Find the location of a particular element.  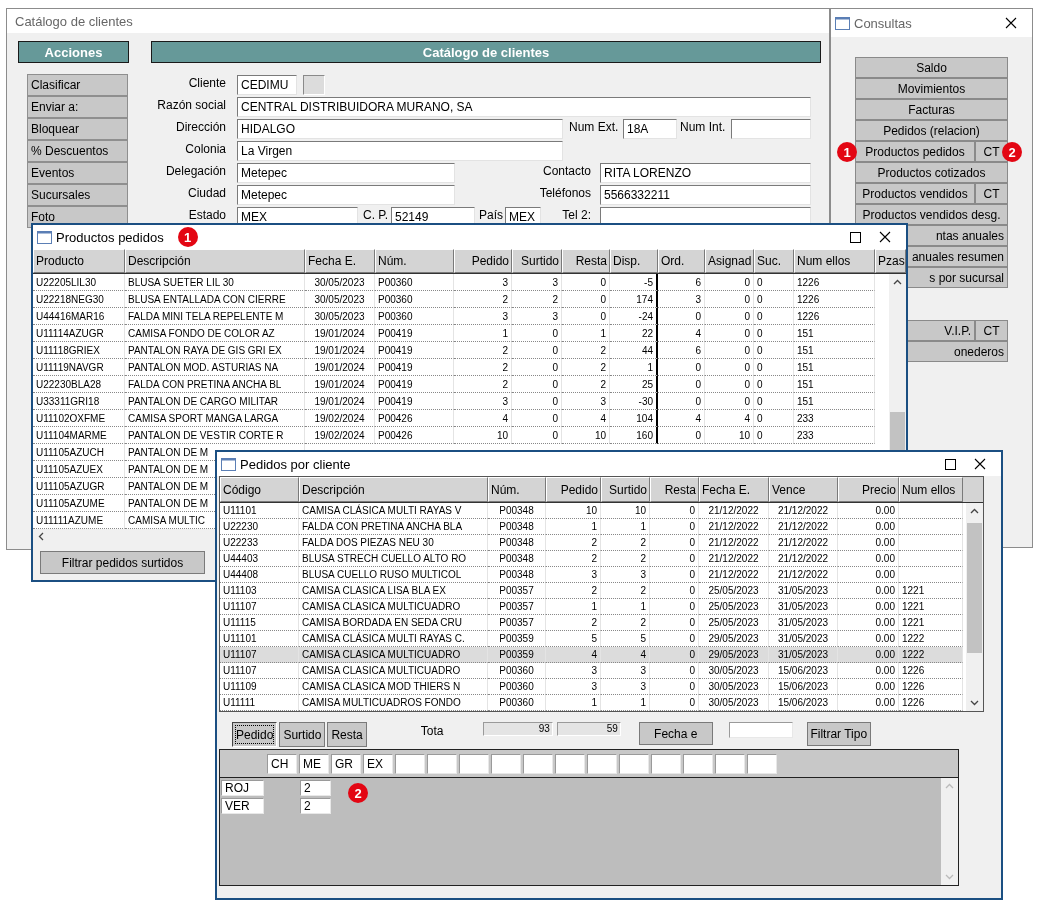

filter-button: Filtrar Tipo is located at coordinates (838, 734).